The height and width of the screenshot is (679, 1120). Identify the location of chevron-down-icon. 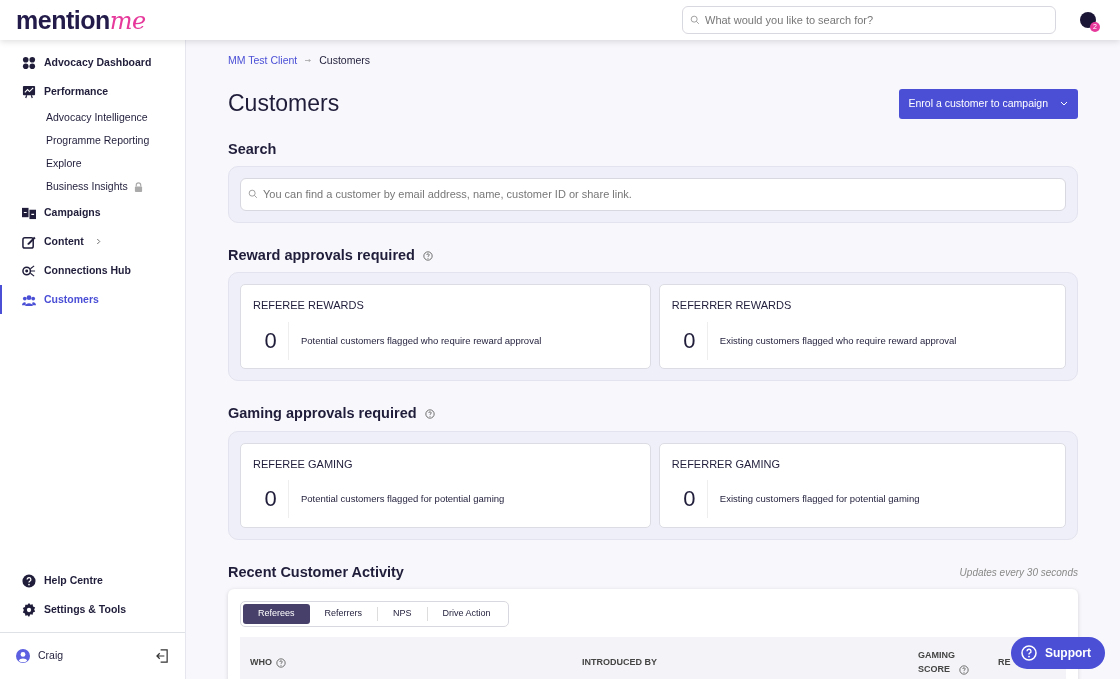
(1064, 104).